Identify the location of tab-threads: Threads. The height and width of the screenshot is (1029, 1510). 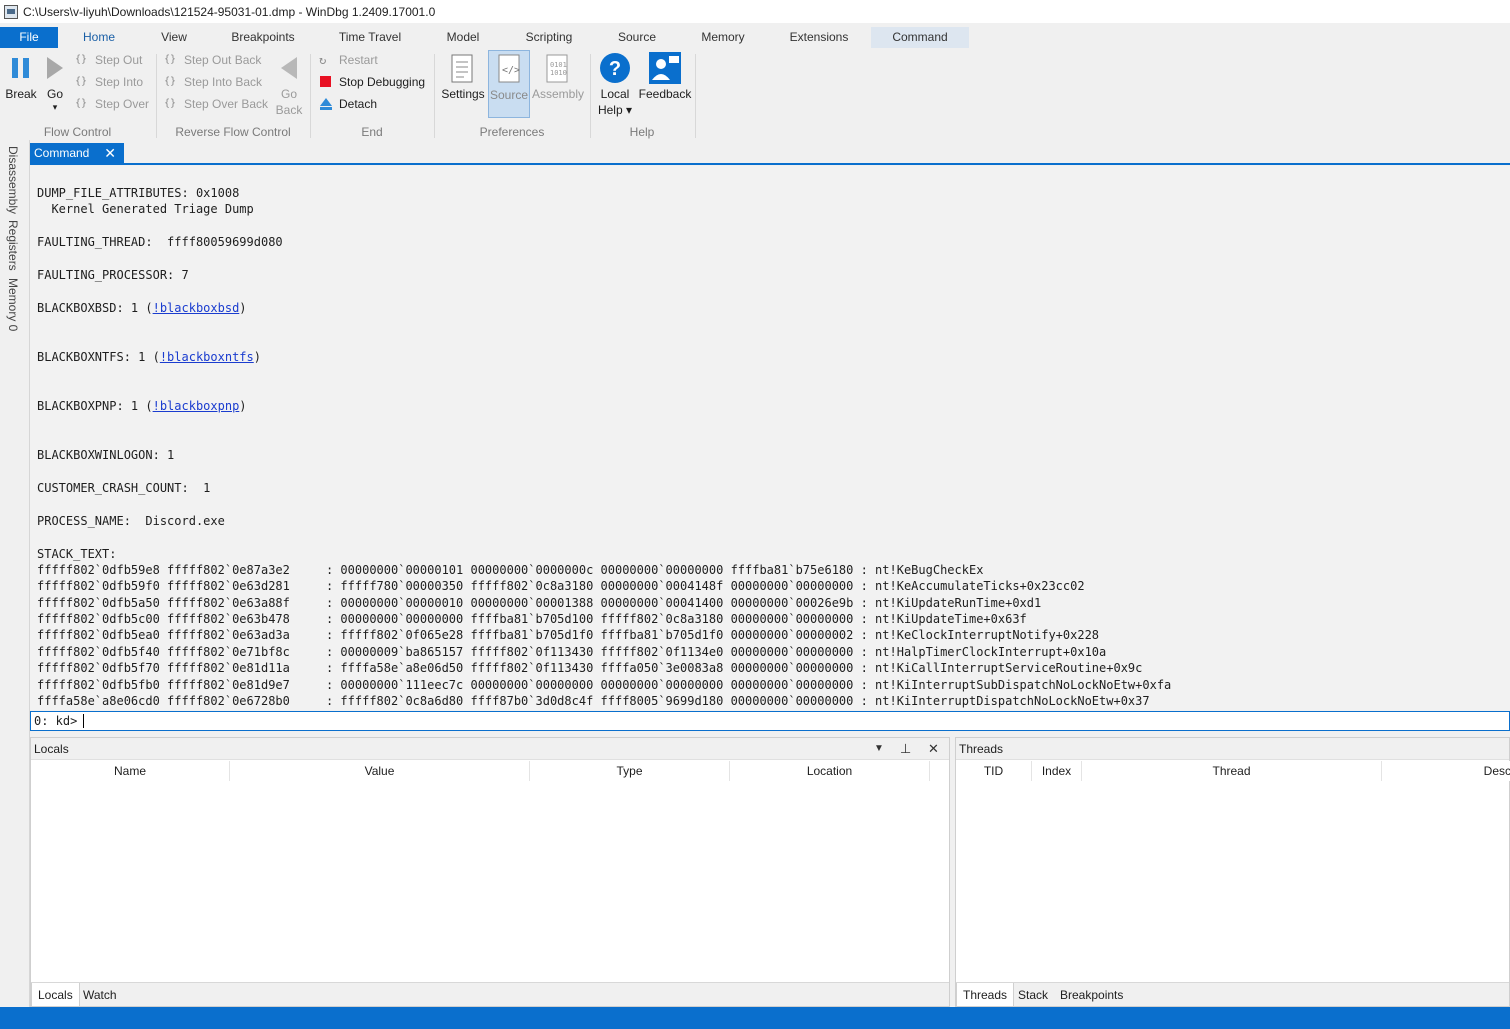
(985, 995).